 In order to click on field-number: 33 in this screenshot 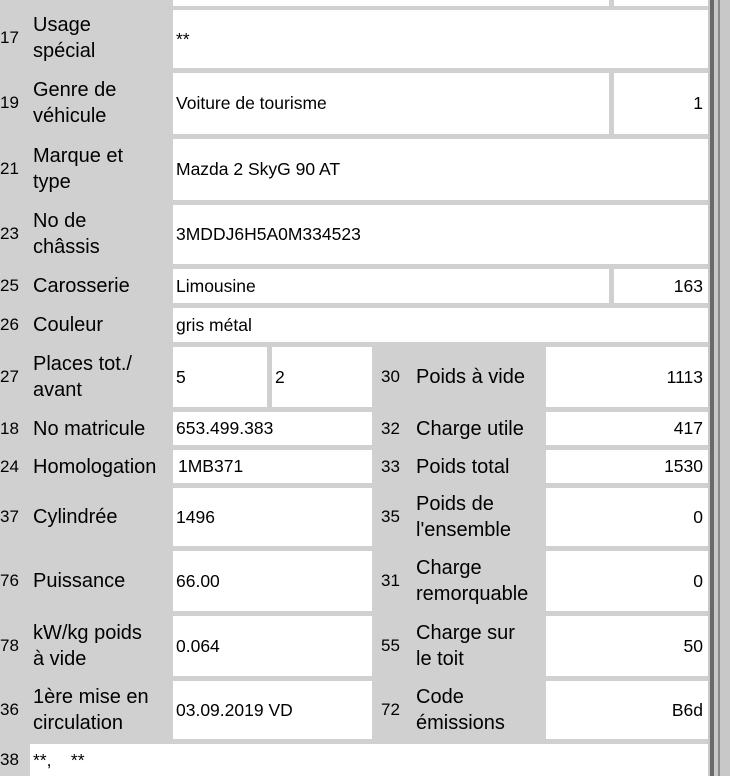, I will do `click(390, 466)`.